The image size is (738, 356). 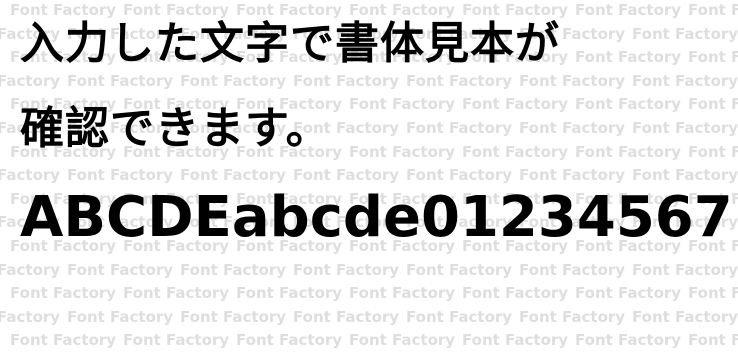 I want to click on sample-text-line-2: 確認できます。, so click(x=175, y=128).